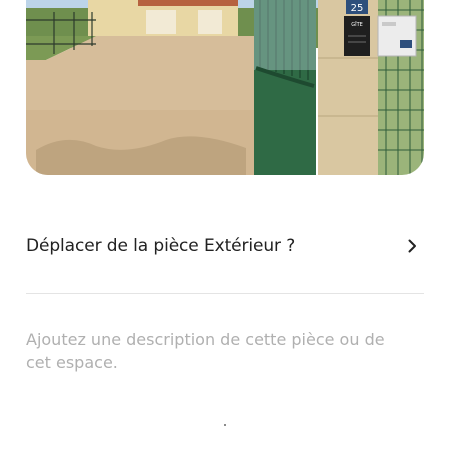 This screenshot has width=450, height=450. I want to click on move-room-prefix: Déplacer de la pièce, so click(112, 246).